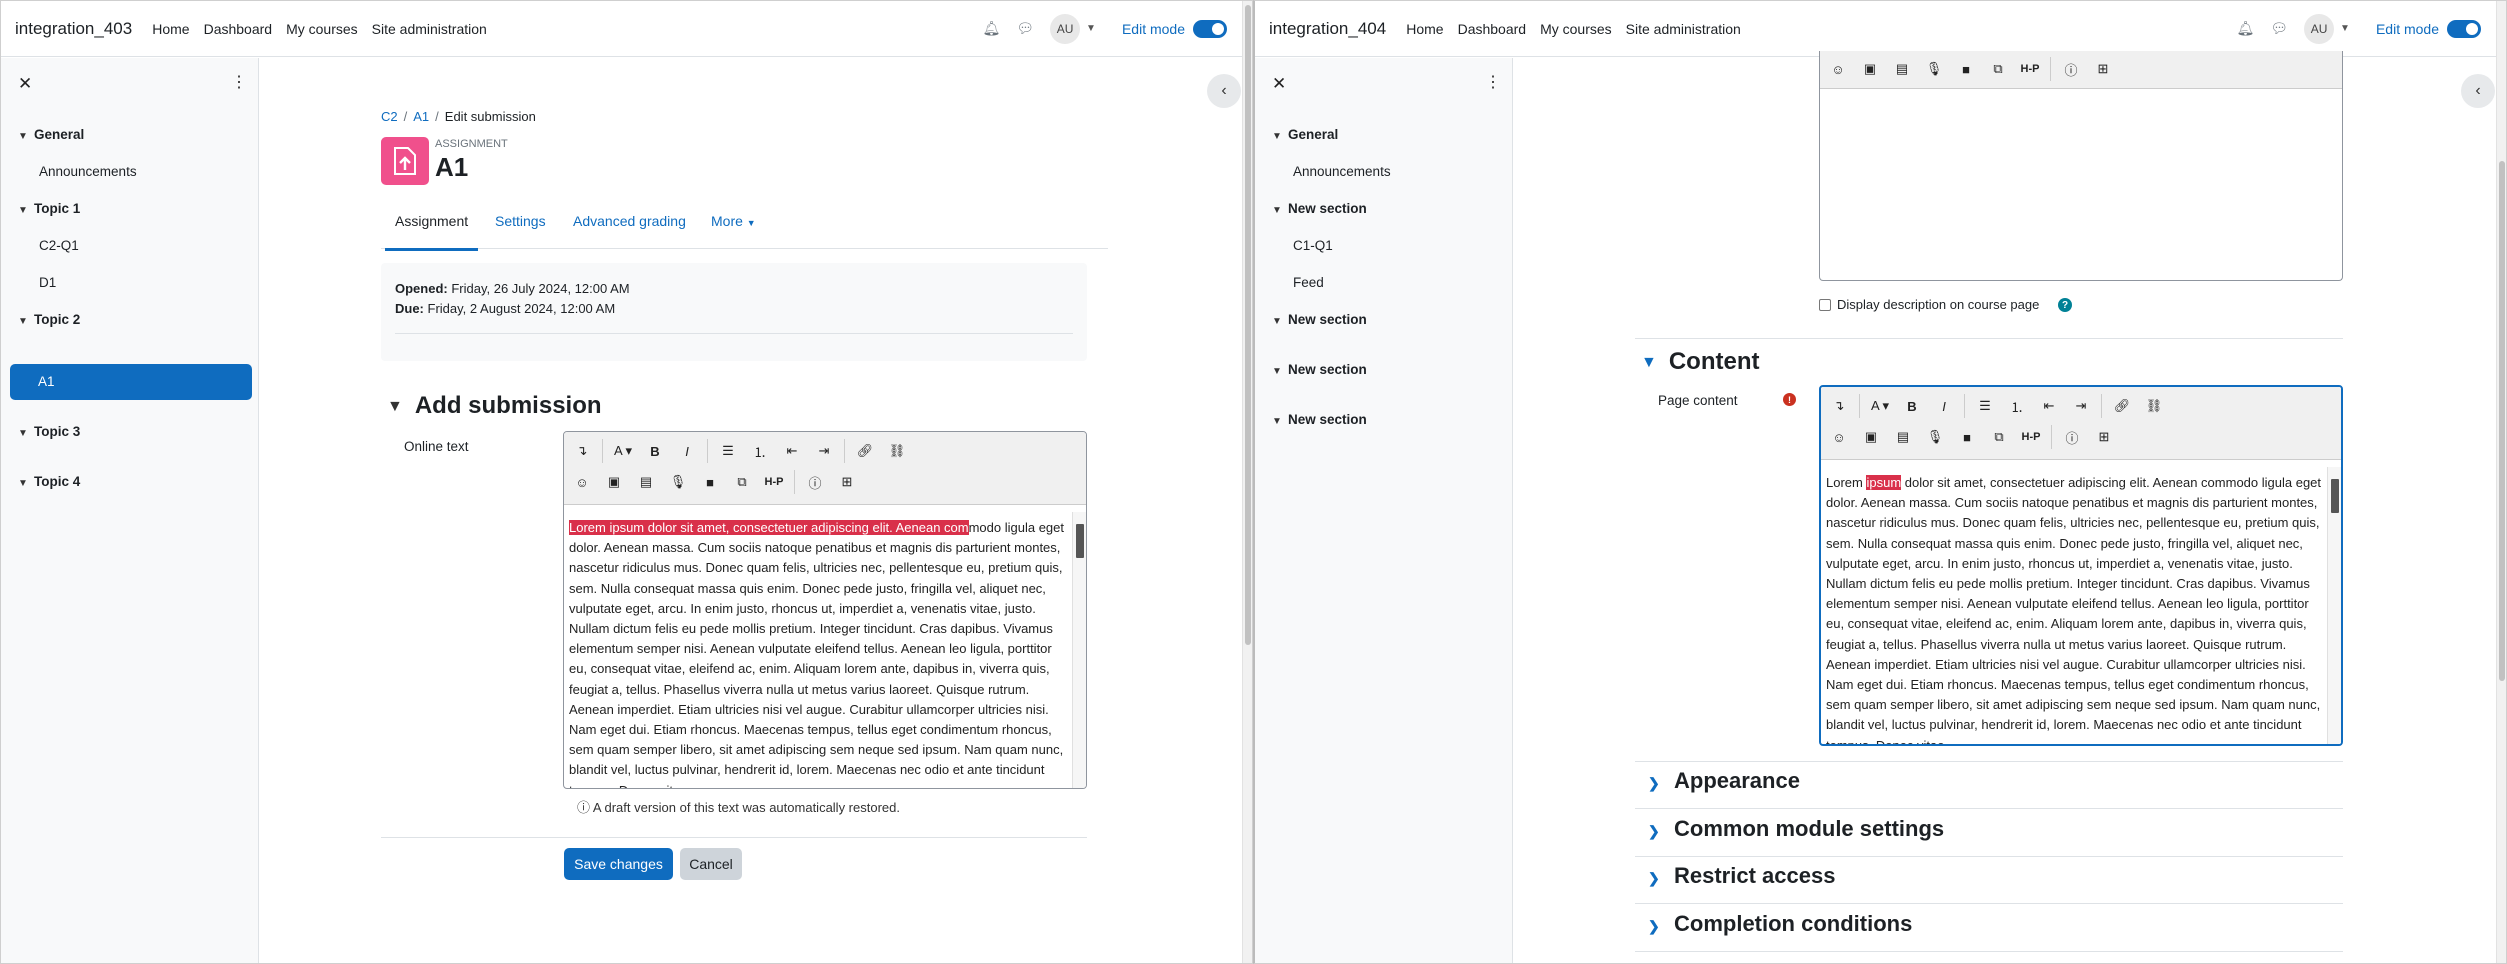 This screenshot has height=964, width=2507. I want to click on drawer-item-a1-active: A1, so click(131, 382).